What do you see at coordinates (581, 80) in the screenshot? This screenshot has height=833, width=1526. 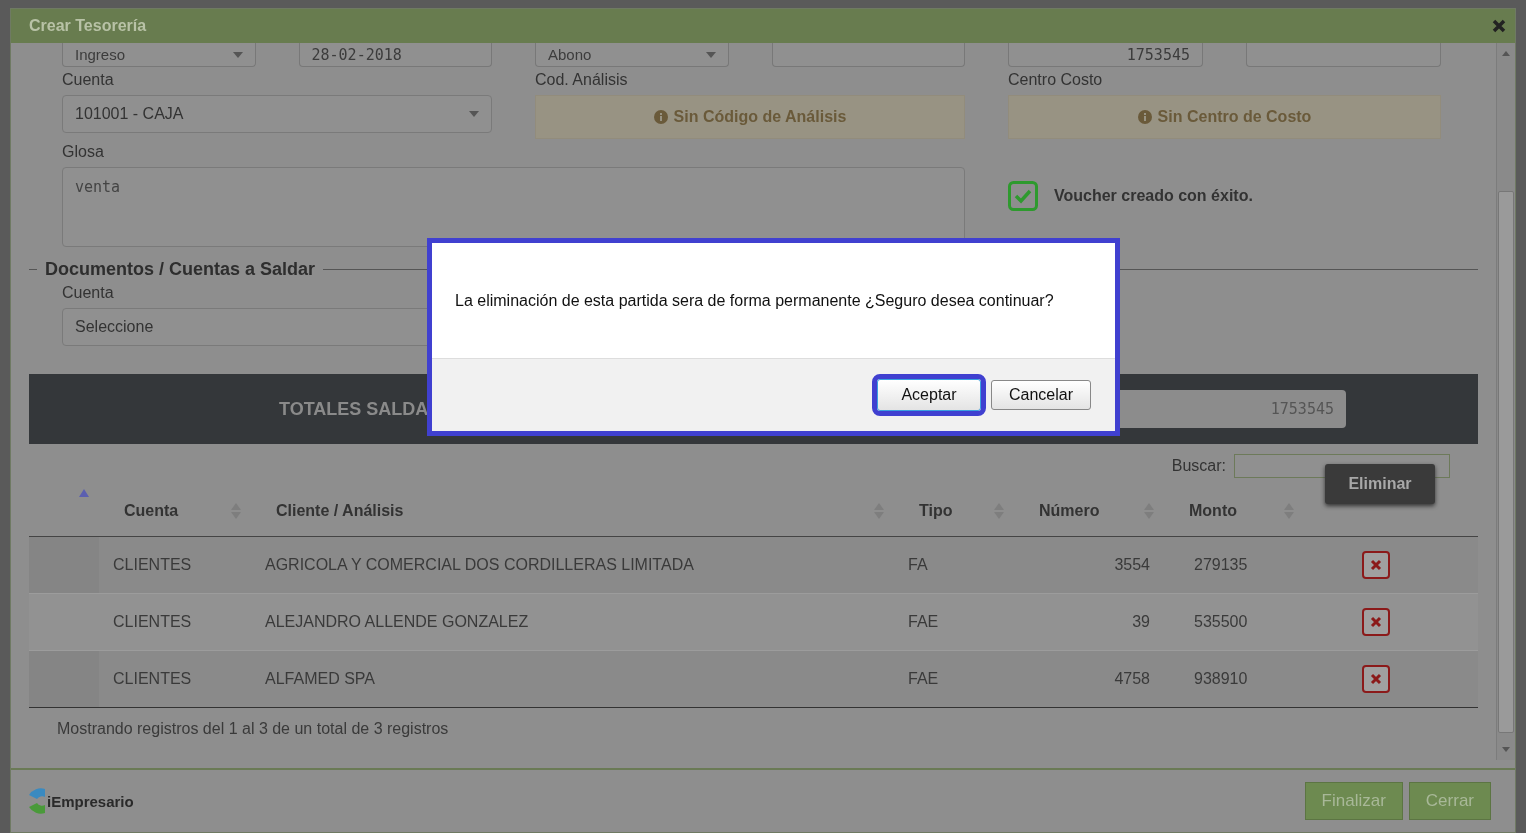 I see `field-label: Cod. Análisis` at bounding box center [581, 80].